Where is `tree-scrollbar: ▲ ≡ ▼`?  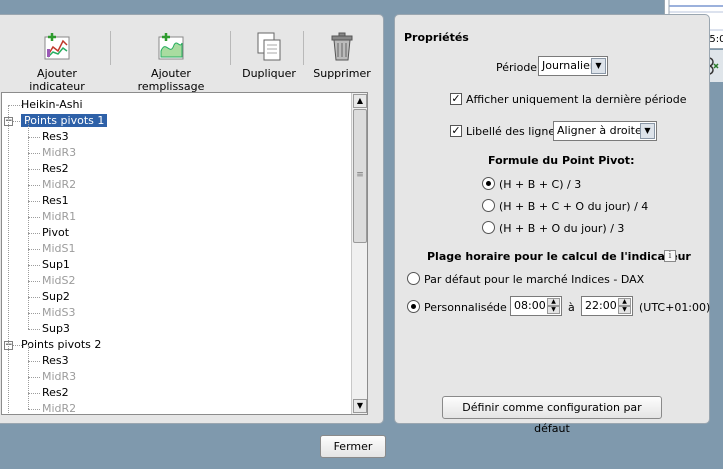 tree-scrollbar: ▲ ≡ ▼ is located at coordinates (359, 253).